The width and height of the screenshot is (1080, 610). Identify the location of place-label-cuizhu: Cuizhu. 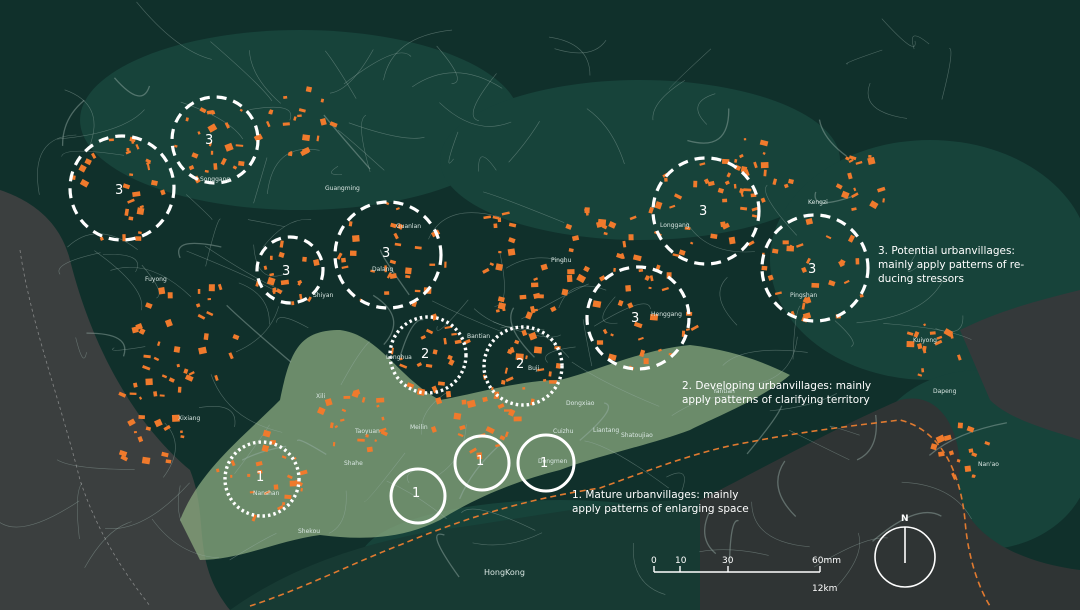
(563, 431).